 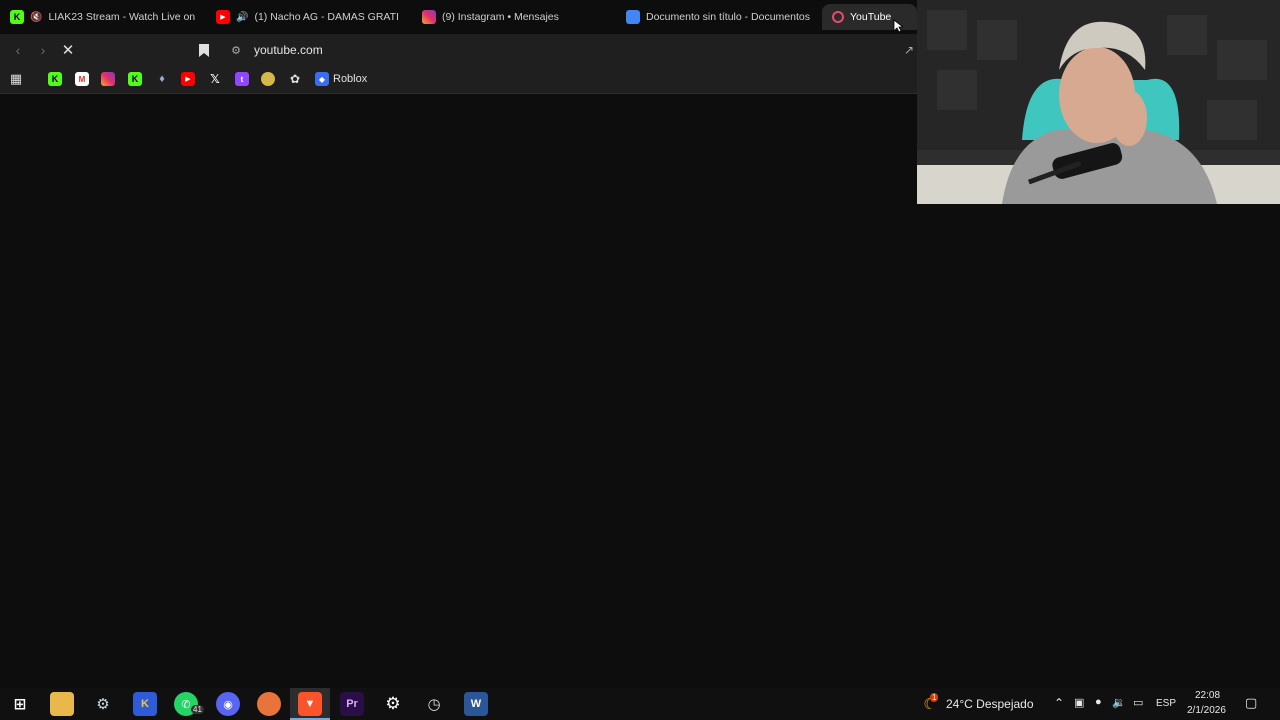 What do you see at coordinates (268, 79) in the screenshot?
I see `coin-icon` at bounding box center [268, 79].